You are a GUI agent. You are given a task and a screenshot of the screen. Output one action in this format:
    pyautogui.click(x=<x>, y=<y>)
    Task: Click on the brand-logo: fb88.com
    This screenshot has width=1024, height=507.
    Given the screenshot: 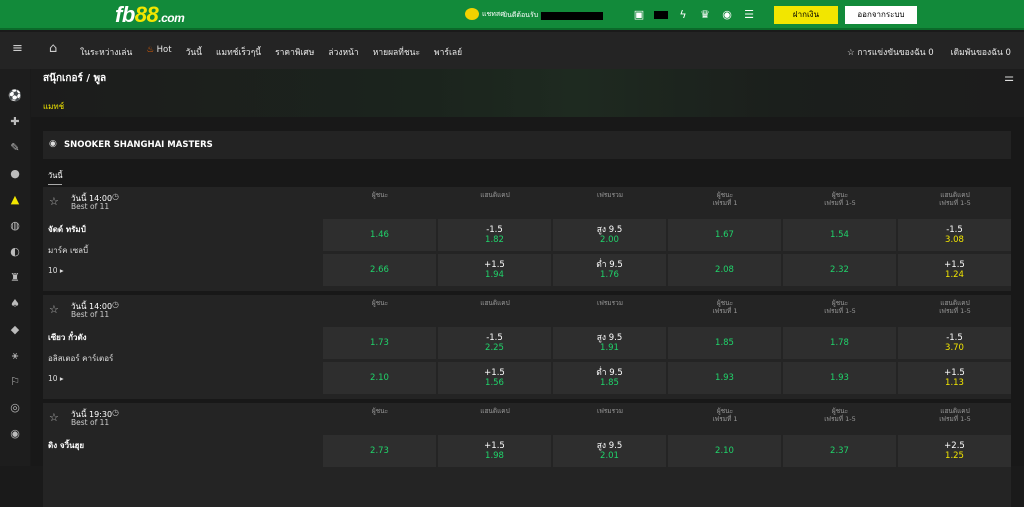 What is the action you would take?
    pyautogui.click(x=150, y=15)
    